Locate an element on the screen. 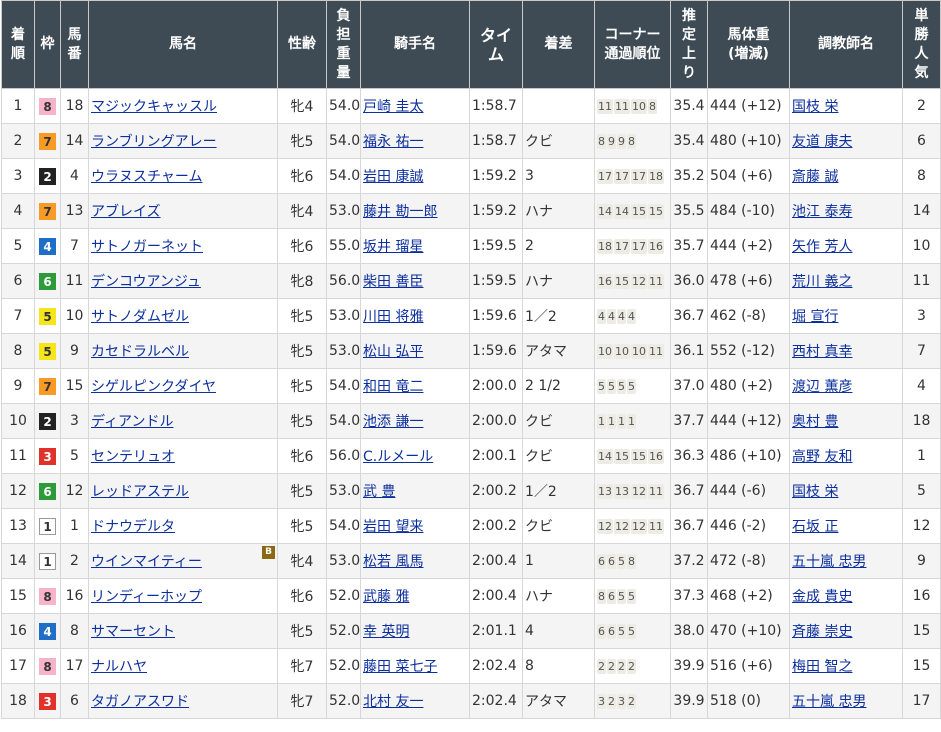 The width and height of the screenshot is (941, 732). corner-cell: 18 17 17 16 is located at coordinates (632, 246).